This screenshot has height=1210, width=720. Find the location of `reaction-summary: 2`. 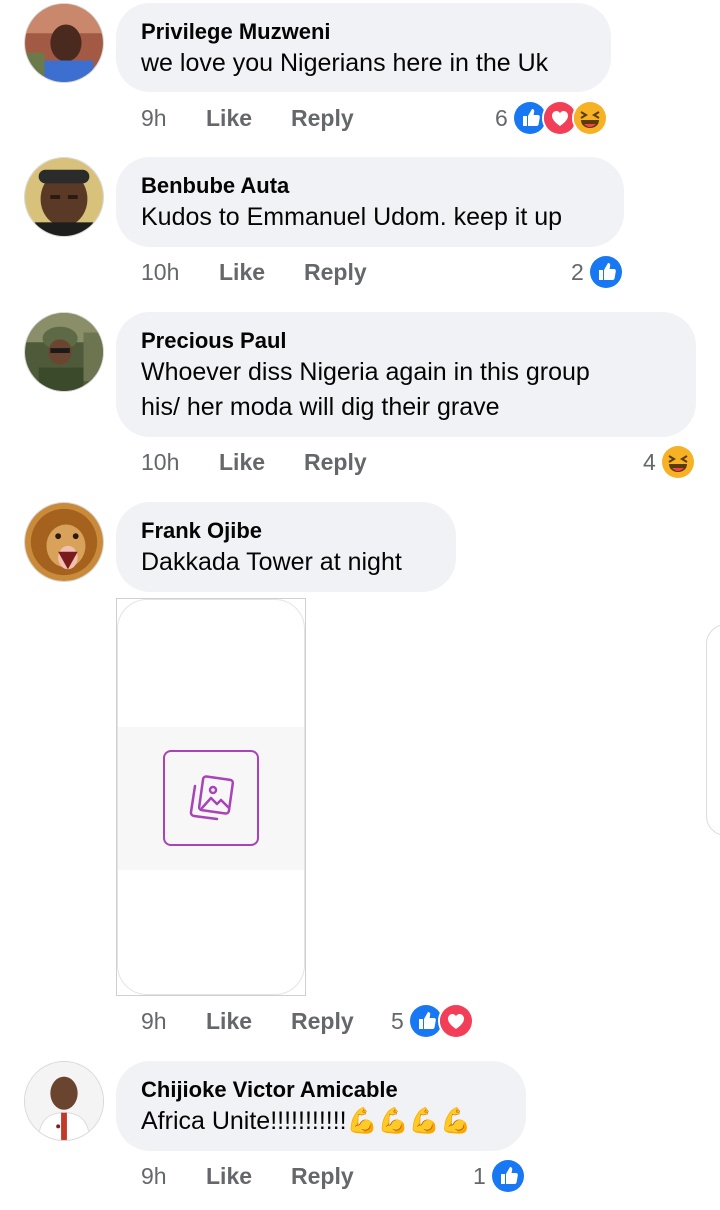

reaction-summary: 2 is located at coordinates (597, 272).